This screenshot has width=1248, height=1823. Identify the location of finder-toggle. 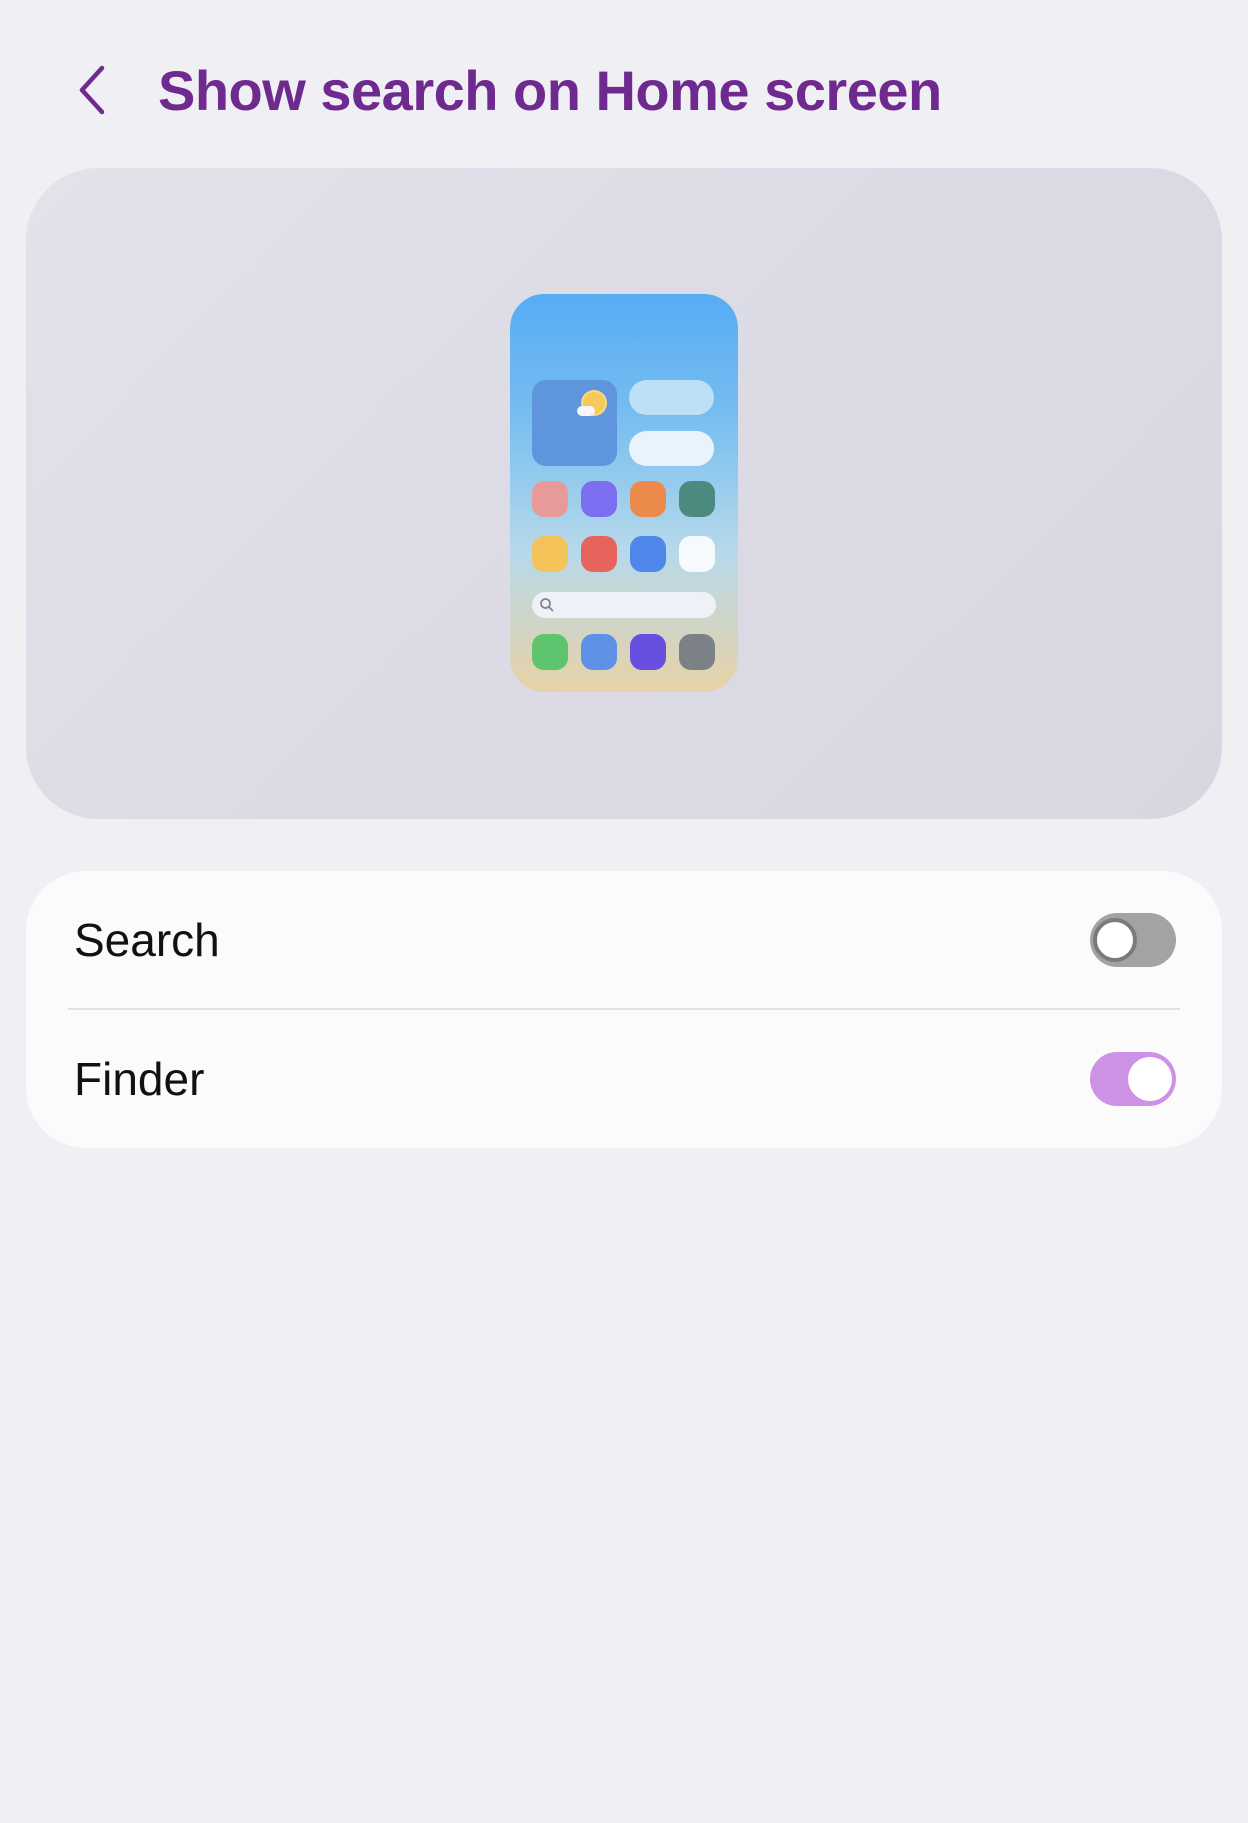
(1133, 1079).